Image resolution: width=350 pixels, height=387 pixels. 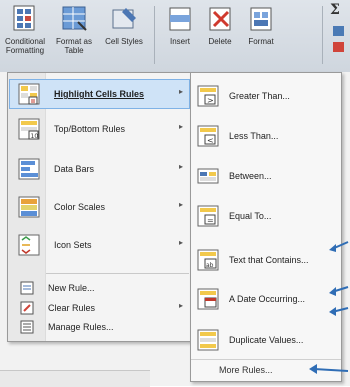 What do you see at coordinates (73, 46) in the screenshot?
I see `format-as-table-label: Format as Table` at bounding box center [73, 46].